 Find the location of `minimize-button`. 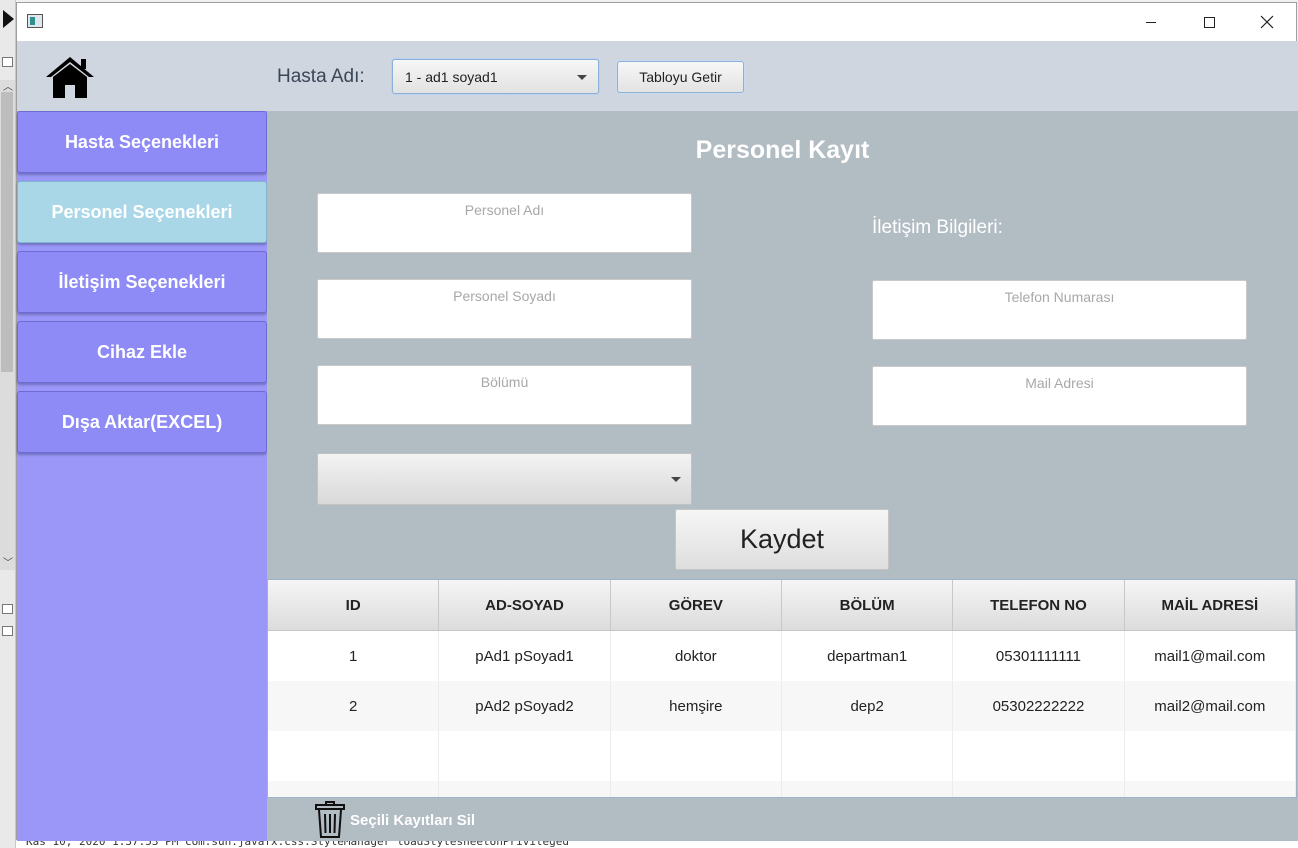

minimize-button is located at coordinates (1151, 22).